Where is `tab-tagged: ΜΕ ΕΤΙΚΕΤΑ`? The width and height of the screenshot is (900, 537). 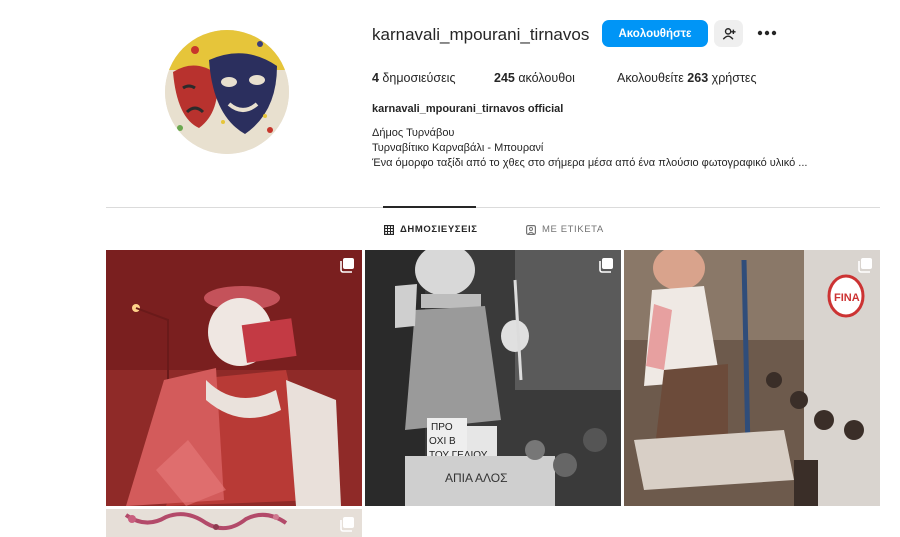 tab-tagged: ΜΕ ΕΤΙΚΕΤΑ is located at coordinates (565, 230).